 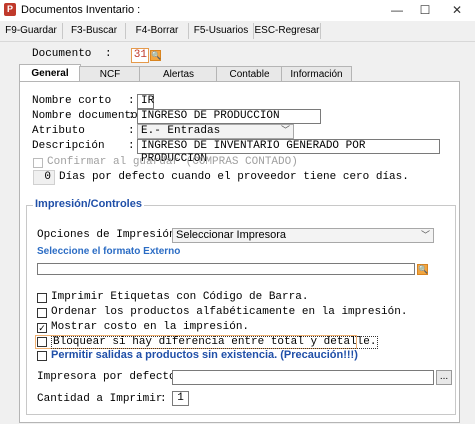 I want to click on minimize-button: —, so click(x=397, y=10).